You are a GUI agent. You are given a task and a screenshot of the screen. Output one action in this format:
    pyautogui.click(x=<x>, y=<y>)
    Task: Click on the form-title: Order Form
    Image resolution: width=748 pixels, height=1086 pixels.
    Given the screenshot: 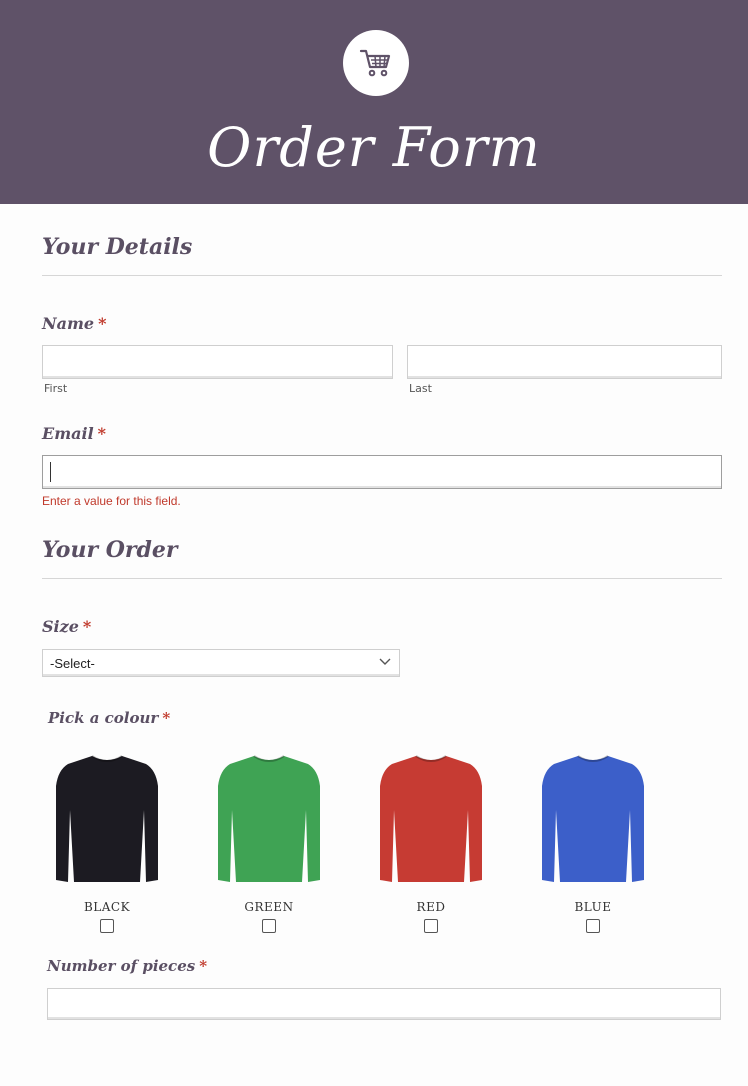 What is the action you would take?
    pyautogui.click(x=374, y=147)
    